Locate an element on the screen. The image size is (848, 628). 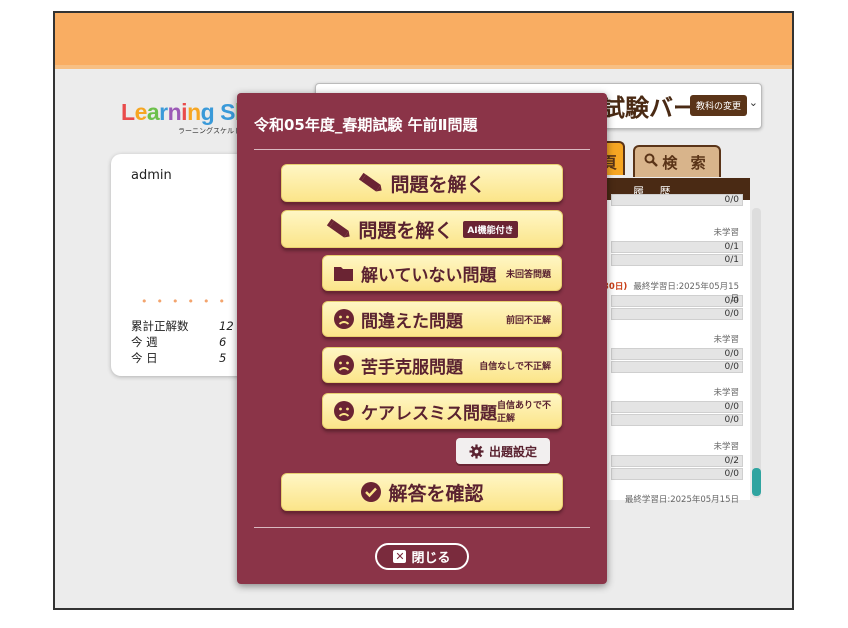
stat-label: 今 日 is located at coordinates (144, 358).